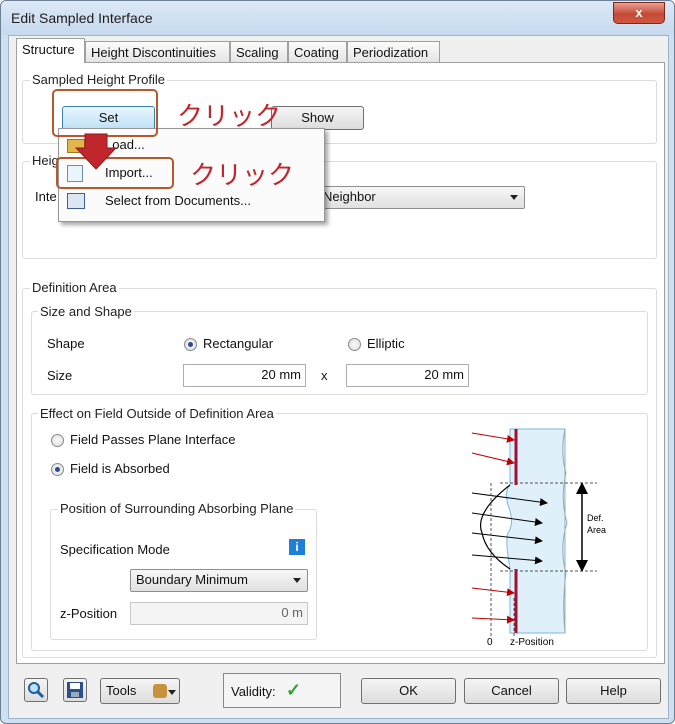 The height and width of the screenshot is (724, 675). I want to click on close-button: x, so click(639, 13).